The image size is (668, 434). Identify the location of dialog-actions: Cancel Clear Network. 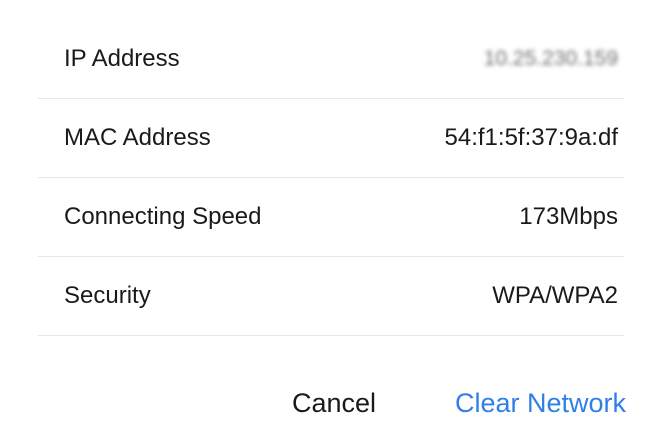
(334, 403).